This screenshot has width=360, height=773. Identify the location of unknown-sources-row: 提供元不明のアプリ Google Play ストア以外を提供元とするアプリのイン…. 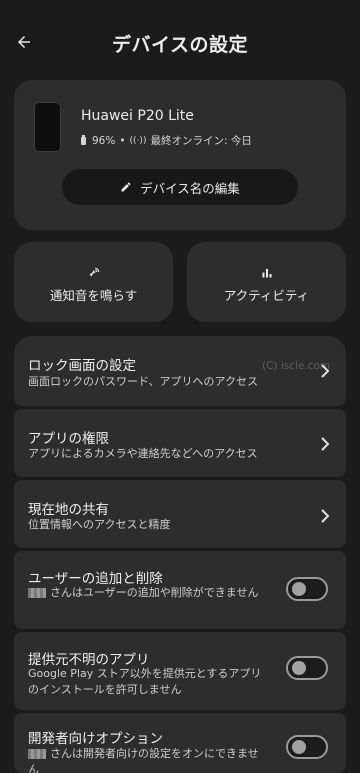
(180, 671).